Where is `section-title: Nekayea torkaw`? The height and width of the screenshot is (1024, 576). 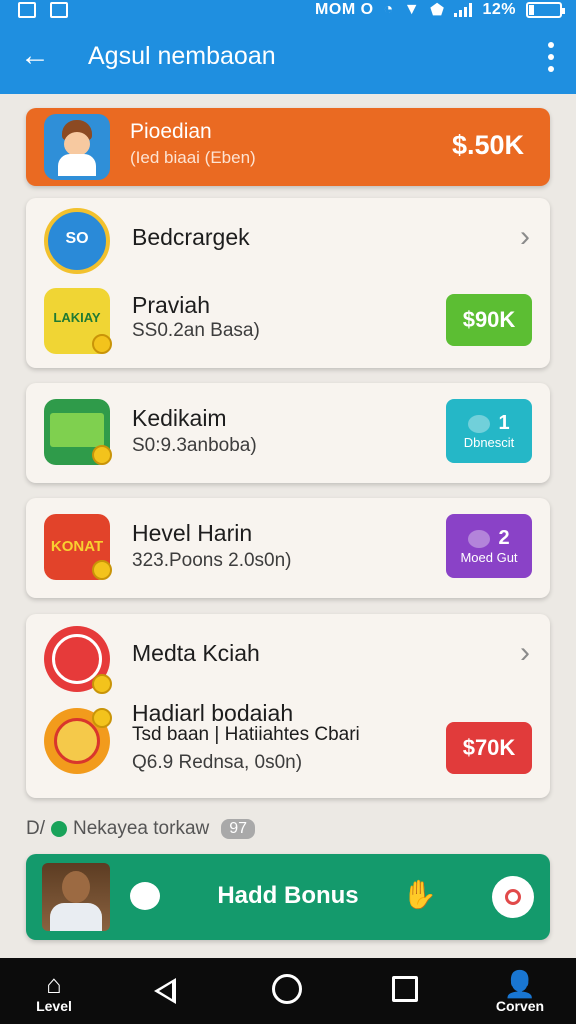
section-title: Nekayea torkaw is located at coordinates (141, 828).